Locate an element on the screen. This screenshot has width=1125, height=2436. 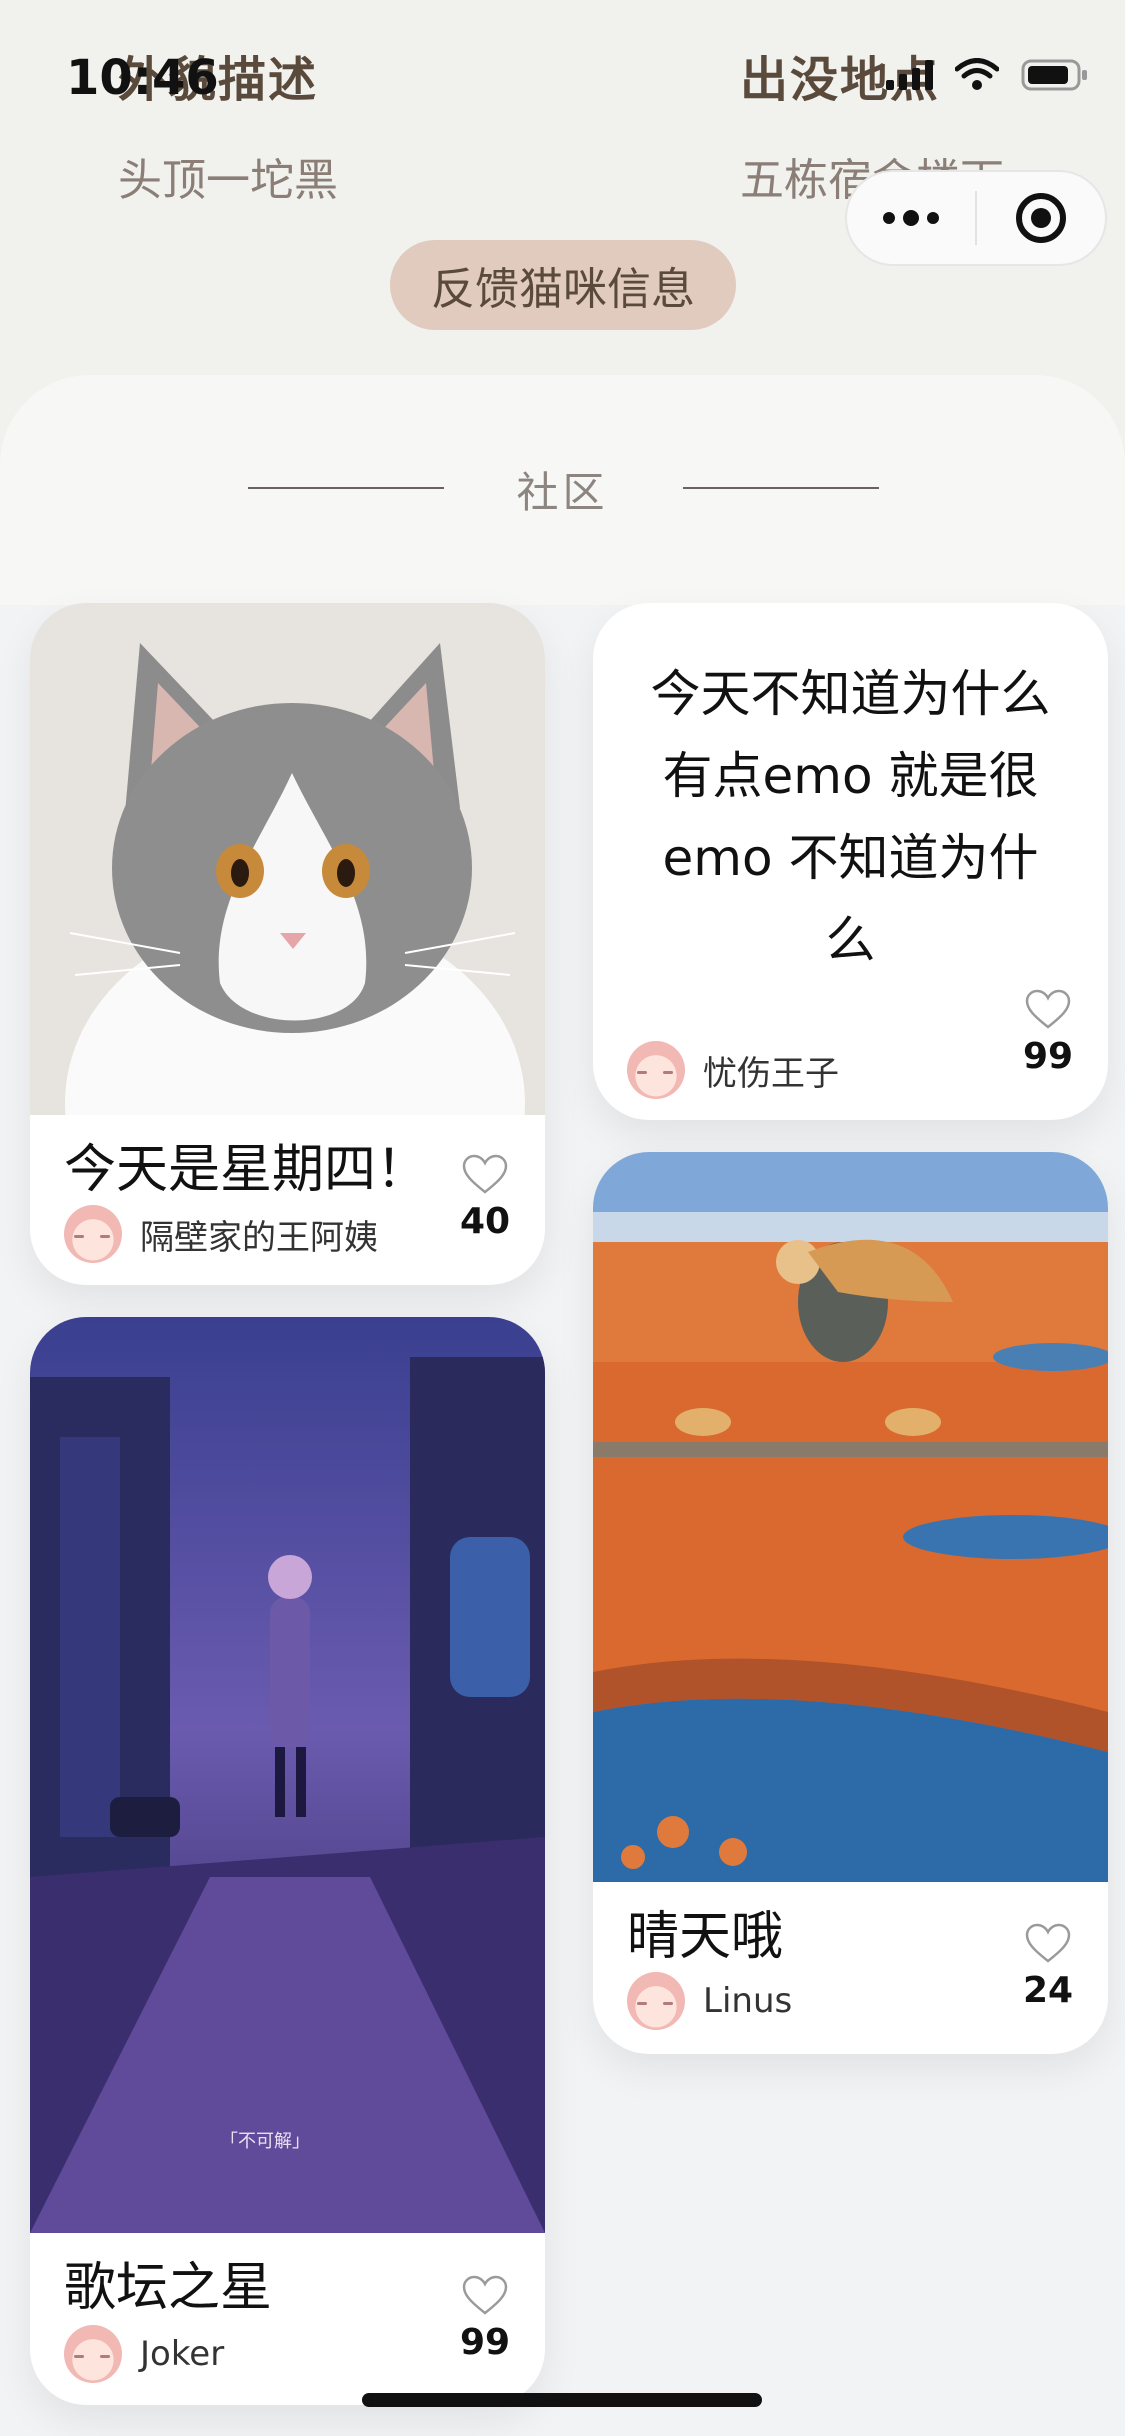
appearance-value: 头顶一坨黑 is located at coordinates (228, 180).